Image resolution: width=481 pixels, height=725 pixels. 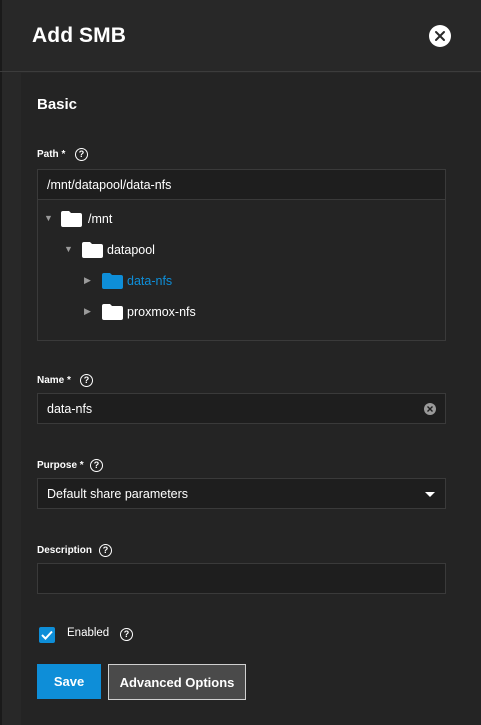 I want to click on enabled-label: Enabled, so click(x=88, y=633).